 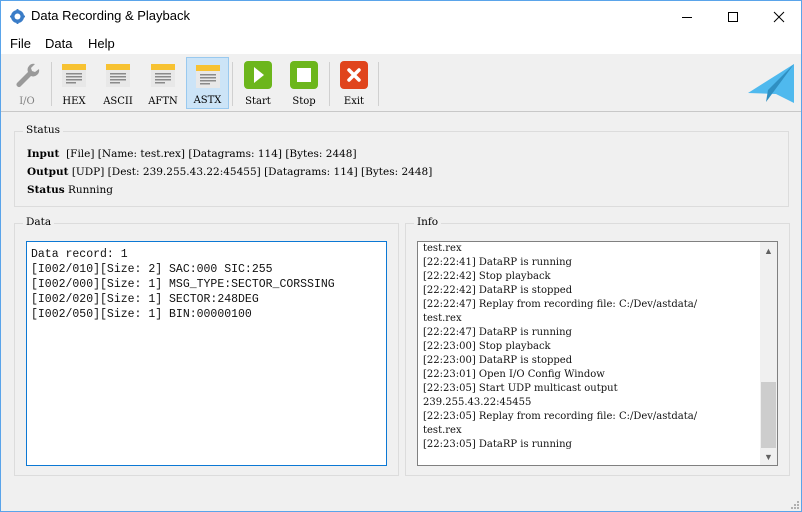 I want to click on info-group-title: Info, so click(x=428, y=222).